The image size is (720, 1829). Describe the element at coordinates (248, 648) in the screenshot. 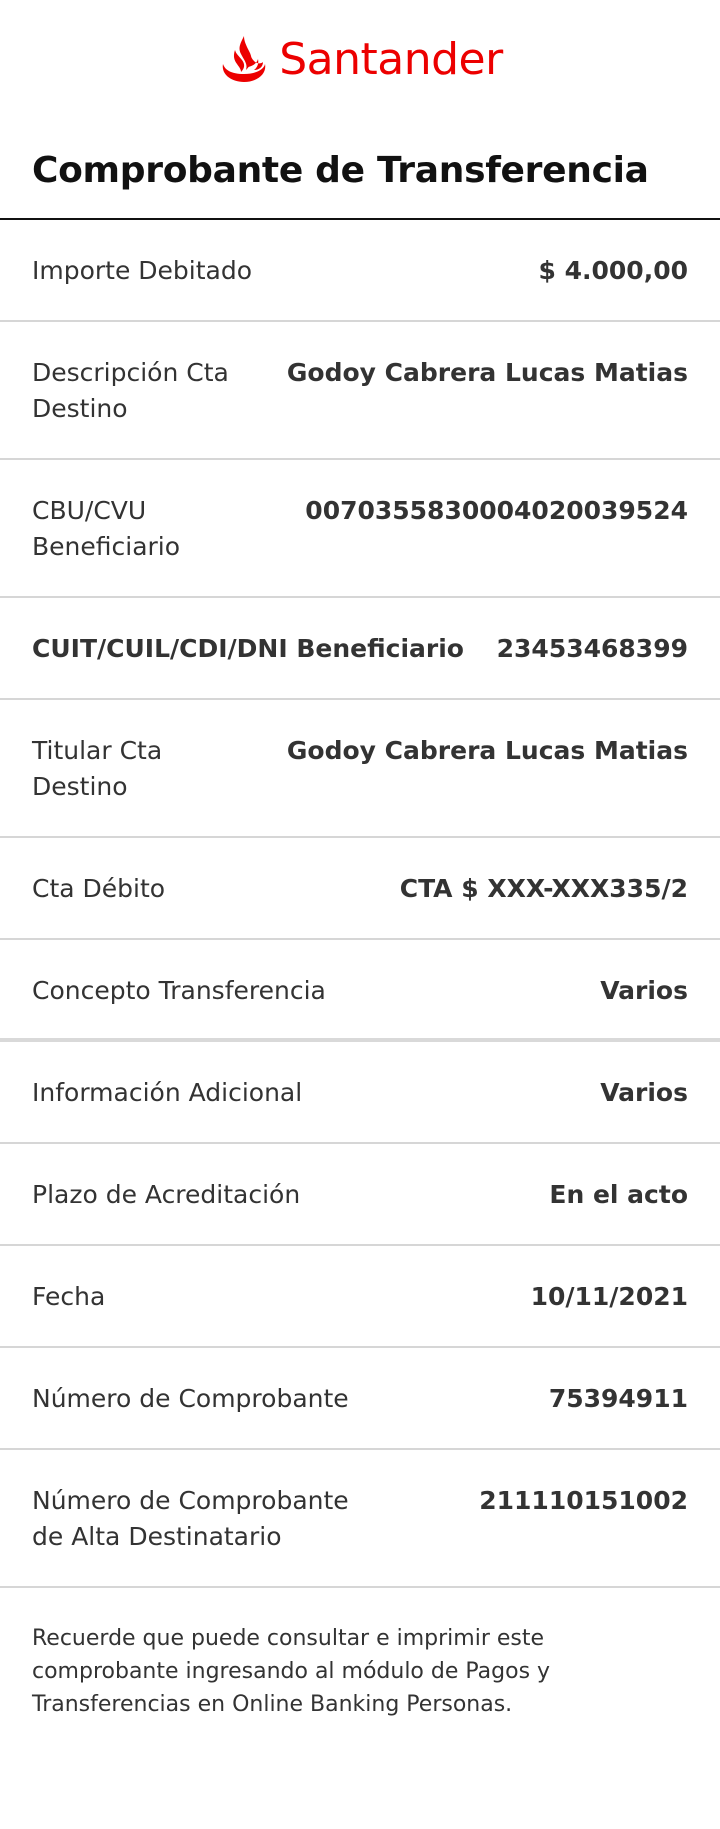

I see `row-label: CUIT/CUIL/CDI/DNI Beneficiario` at that location.